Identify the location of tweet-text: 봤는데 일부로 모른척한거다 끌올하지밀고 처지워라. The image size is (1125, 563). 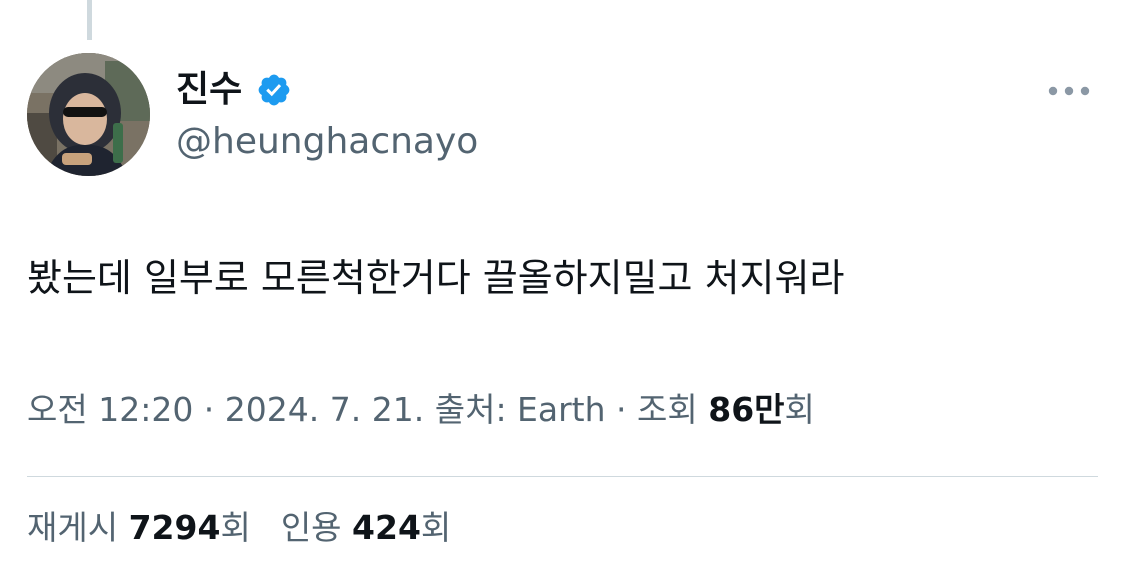
(436, 278).